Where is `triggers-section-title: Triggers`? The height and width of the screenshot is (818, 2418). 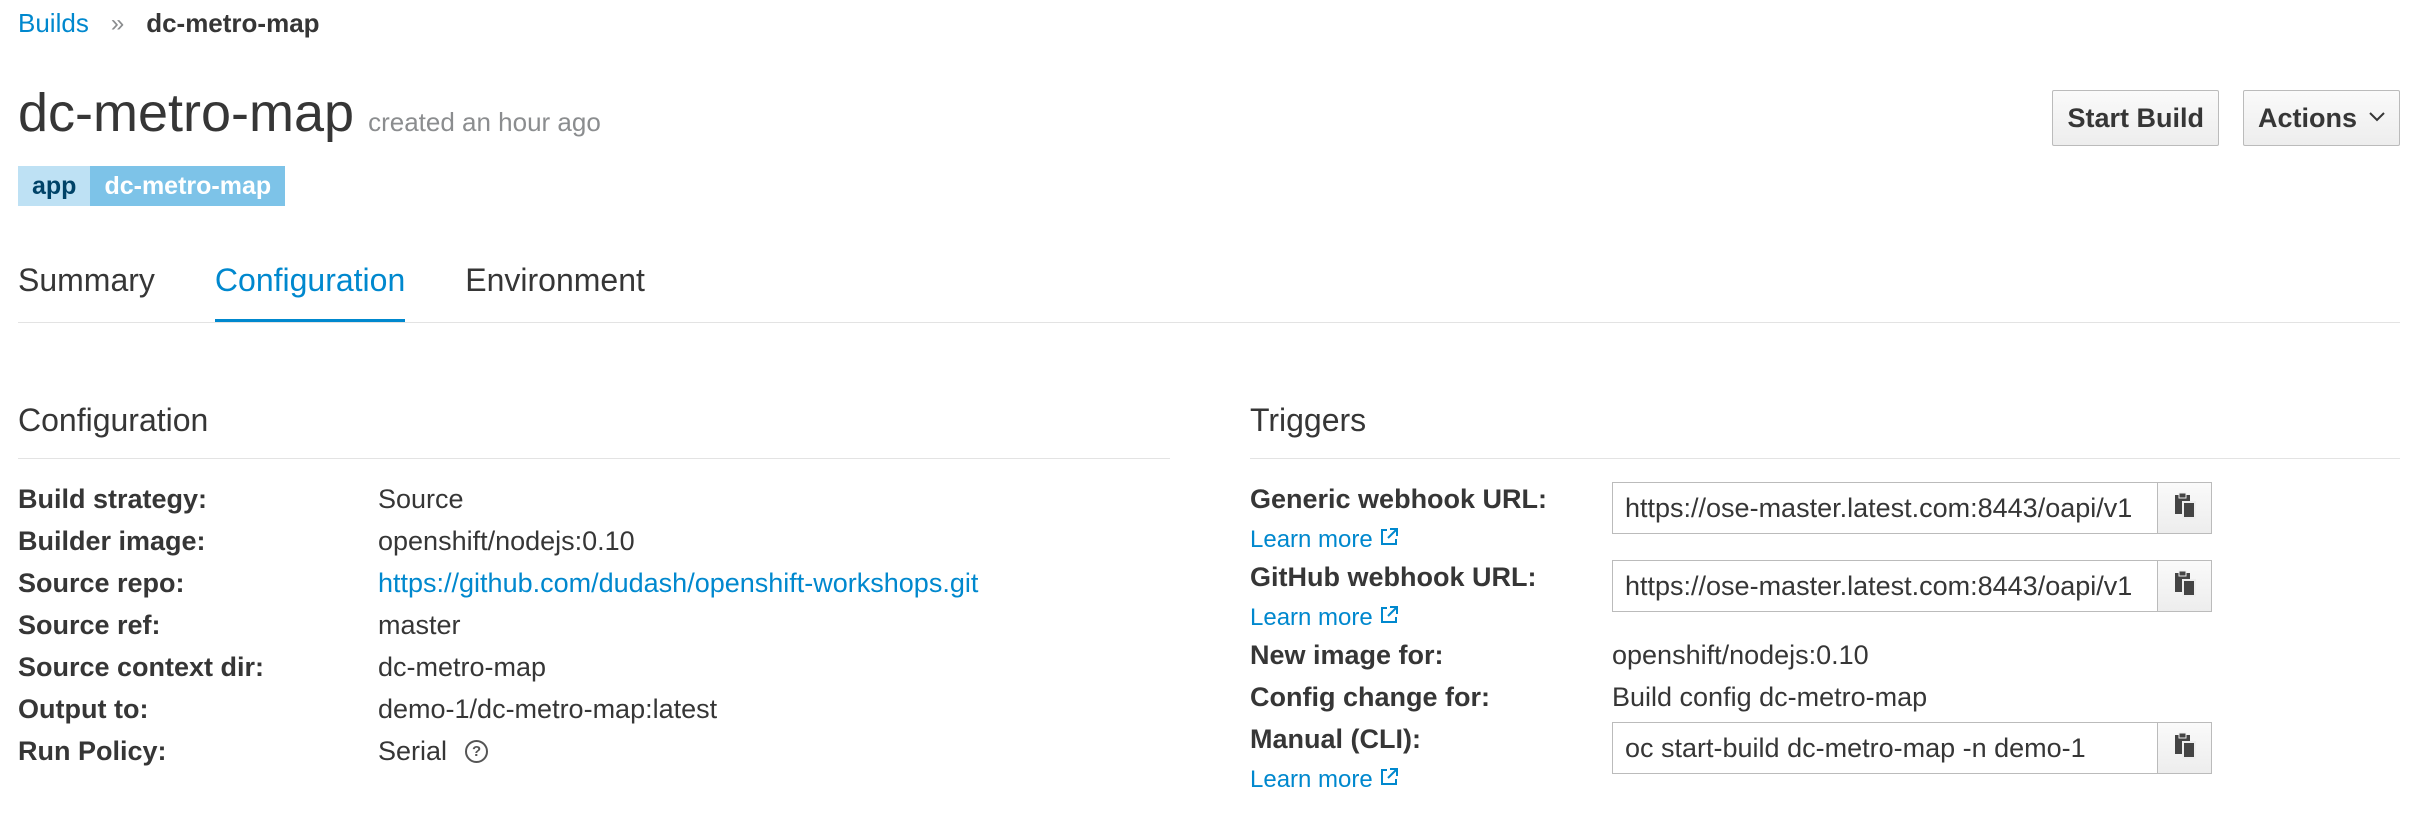
triggers-section-title: Triggers is located at coordinates (1308, 420).